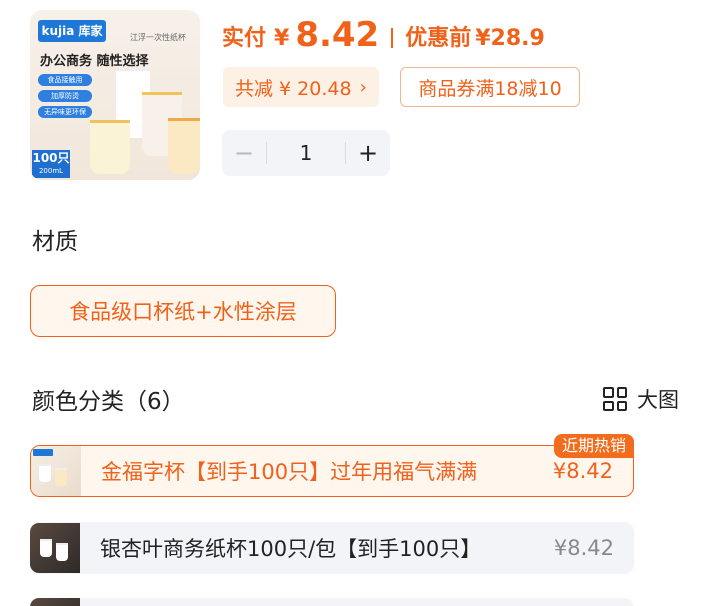 This screenshot has width=720, height=606. Describe the element at coordinates (65, 96) in the screenshot. I see `product-feature-2: 加厚防烫` at that location.